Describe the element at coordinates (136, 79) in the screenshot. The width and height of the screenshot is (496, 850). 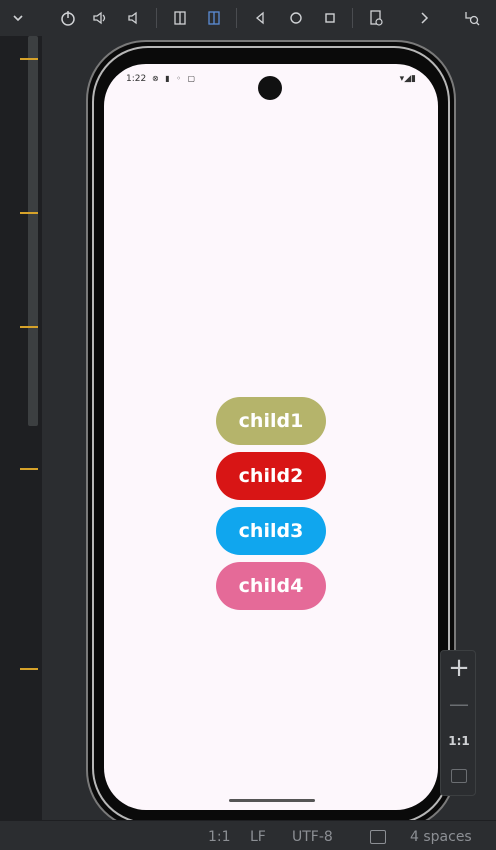
I see `status-time: 1:22` at that location.